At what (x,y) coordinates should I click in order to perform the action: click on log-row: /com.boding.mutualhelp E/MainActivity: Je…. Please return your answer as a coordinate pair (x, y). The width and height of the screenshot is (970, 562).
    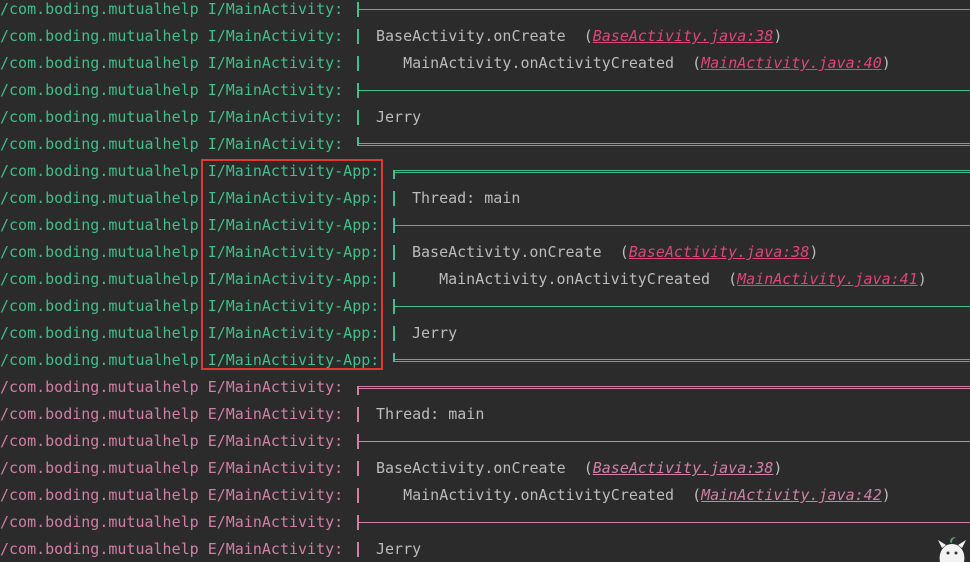
    Looking at the image, I should click on (485, 549).